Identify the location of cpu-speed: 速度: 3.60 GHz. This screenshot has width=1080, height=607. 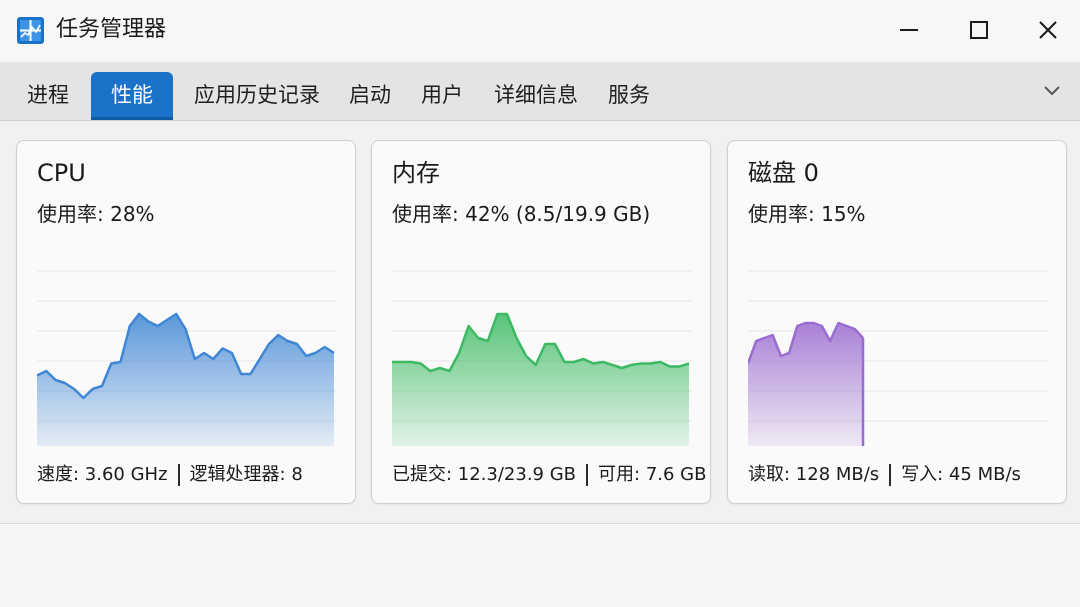
(102, 474).